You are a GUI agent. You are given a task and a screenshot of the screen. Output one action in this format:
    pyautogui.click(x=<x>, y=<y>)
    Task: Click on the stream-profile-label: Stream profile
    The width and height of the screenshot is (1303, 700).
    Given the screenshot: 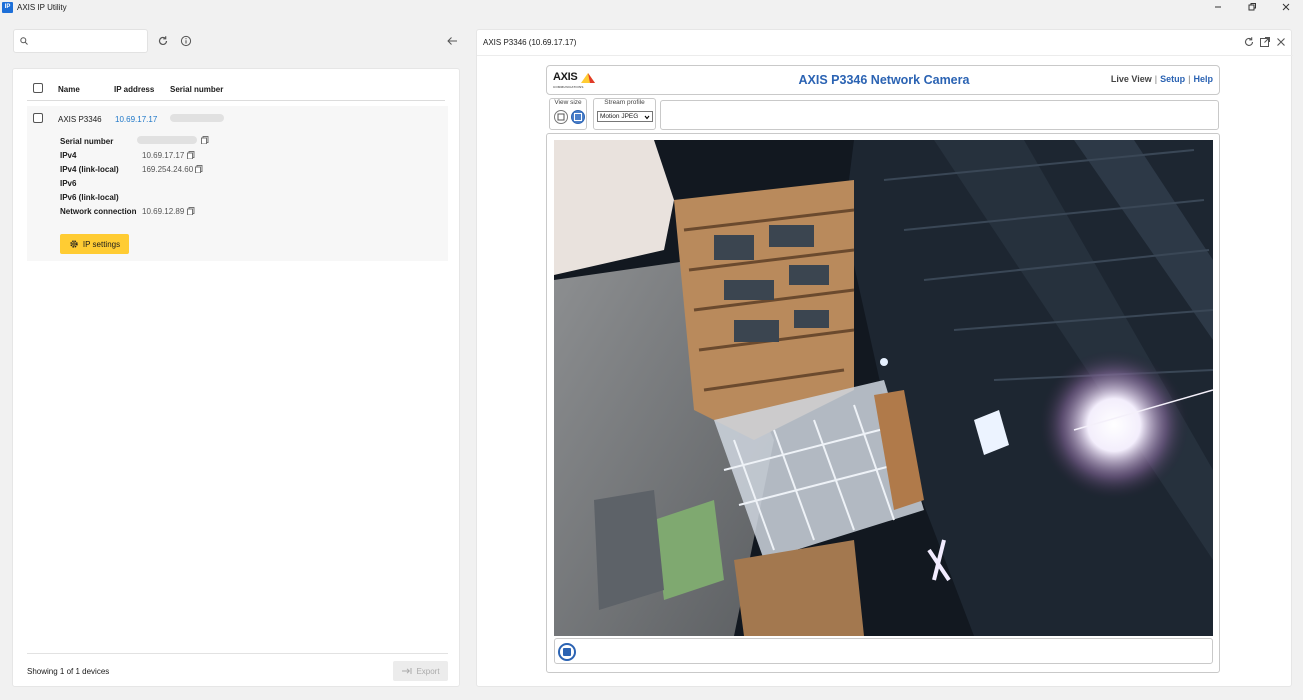 What is the action you would take?
    pyautogui.click(x=624, y=102)
    